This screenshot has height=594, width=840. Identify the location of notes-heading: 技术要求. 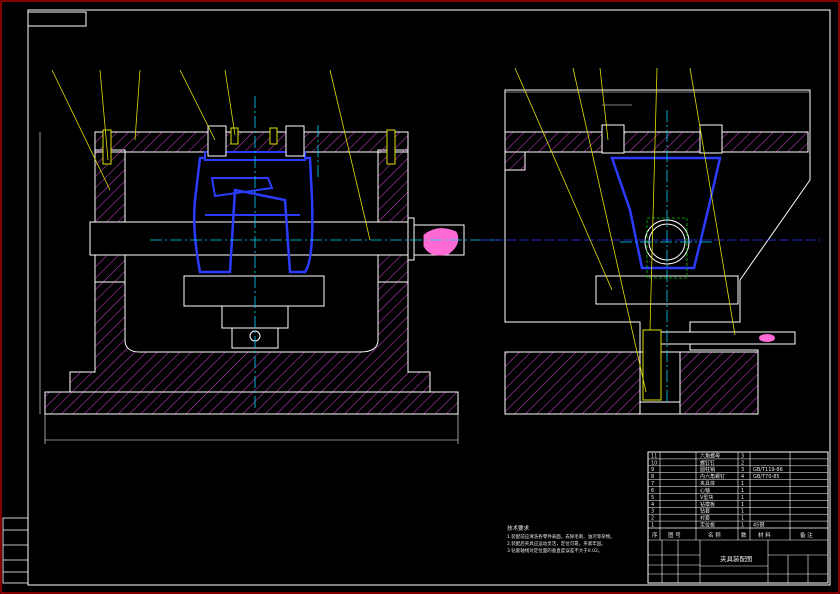
(518, 528).